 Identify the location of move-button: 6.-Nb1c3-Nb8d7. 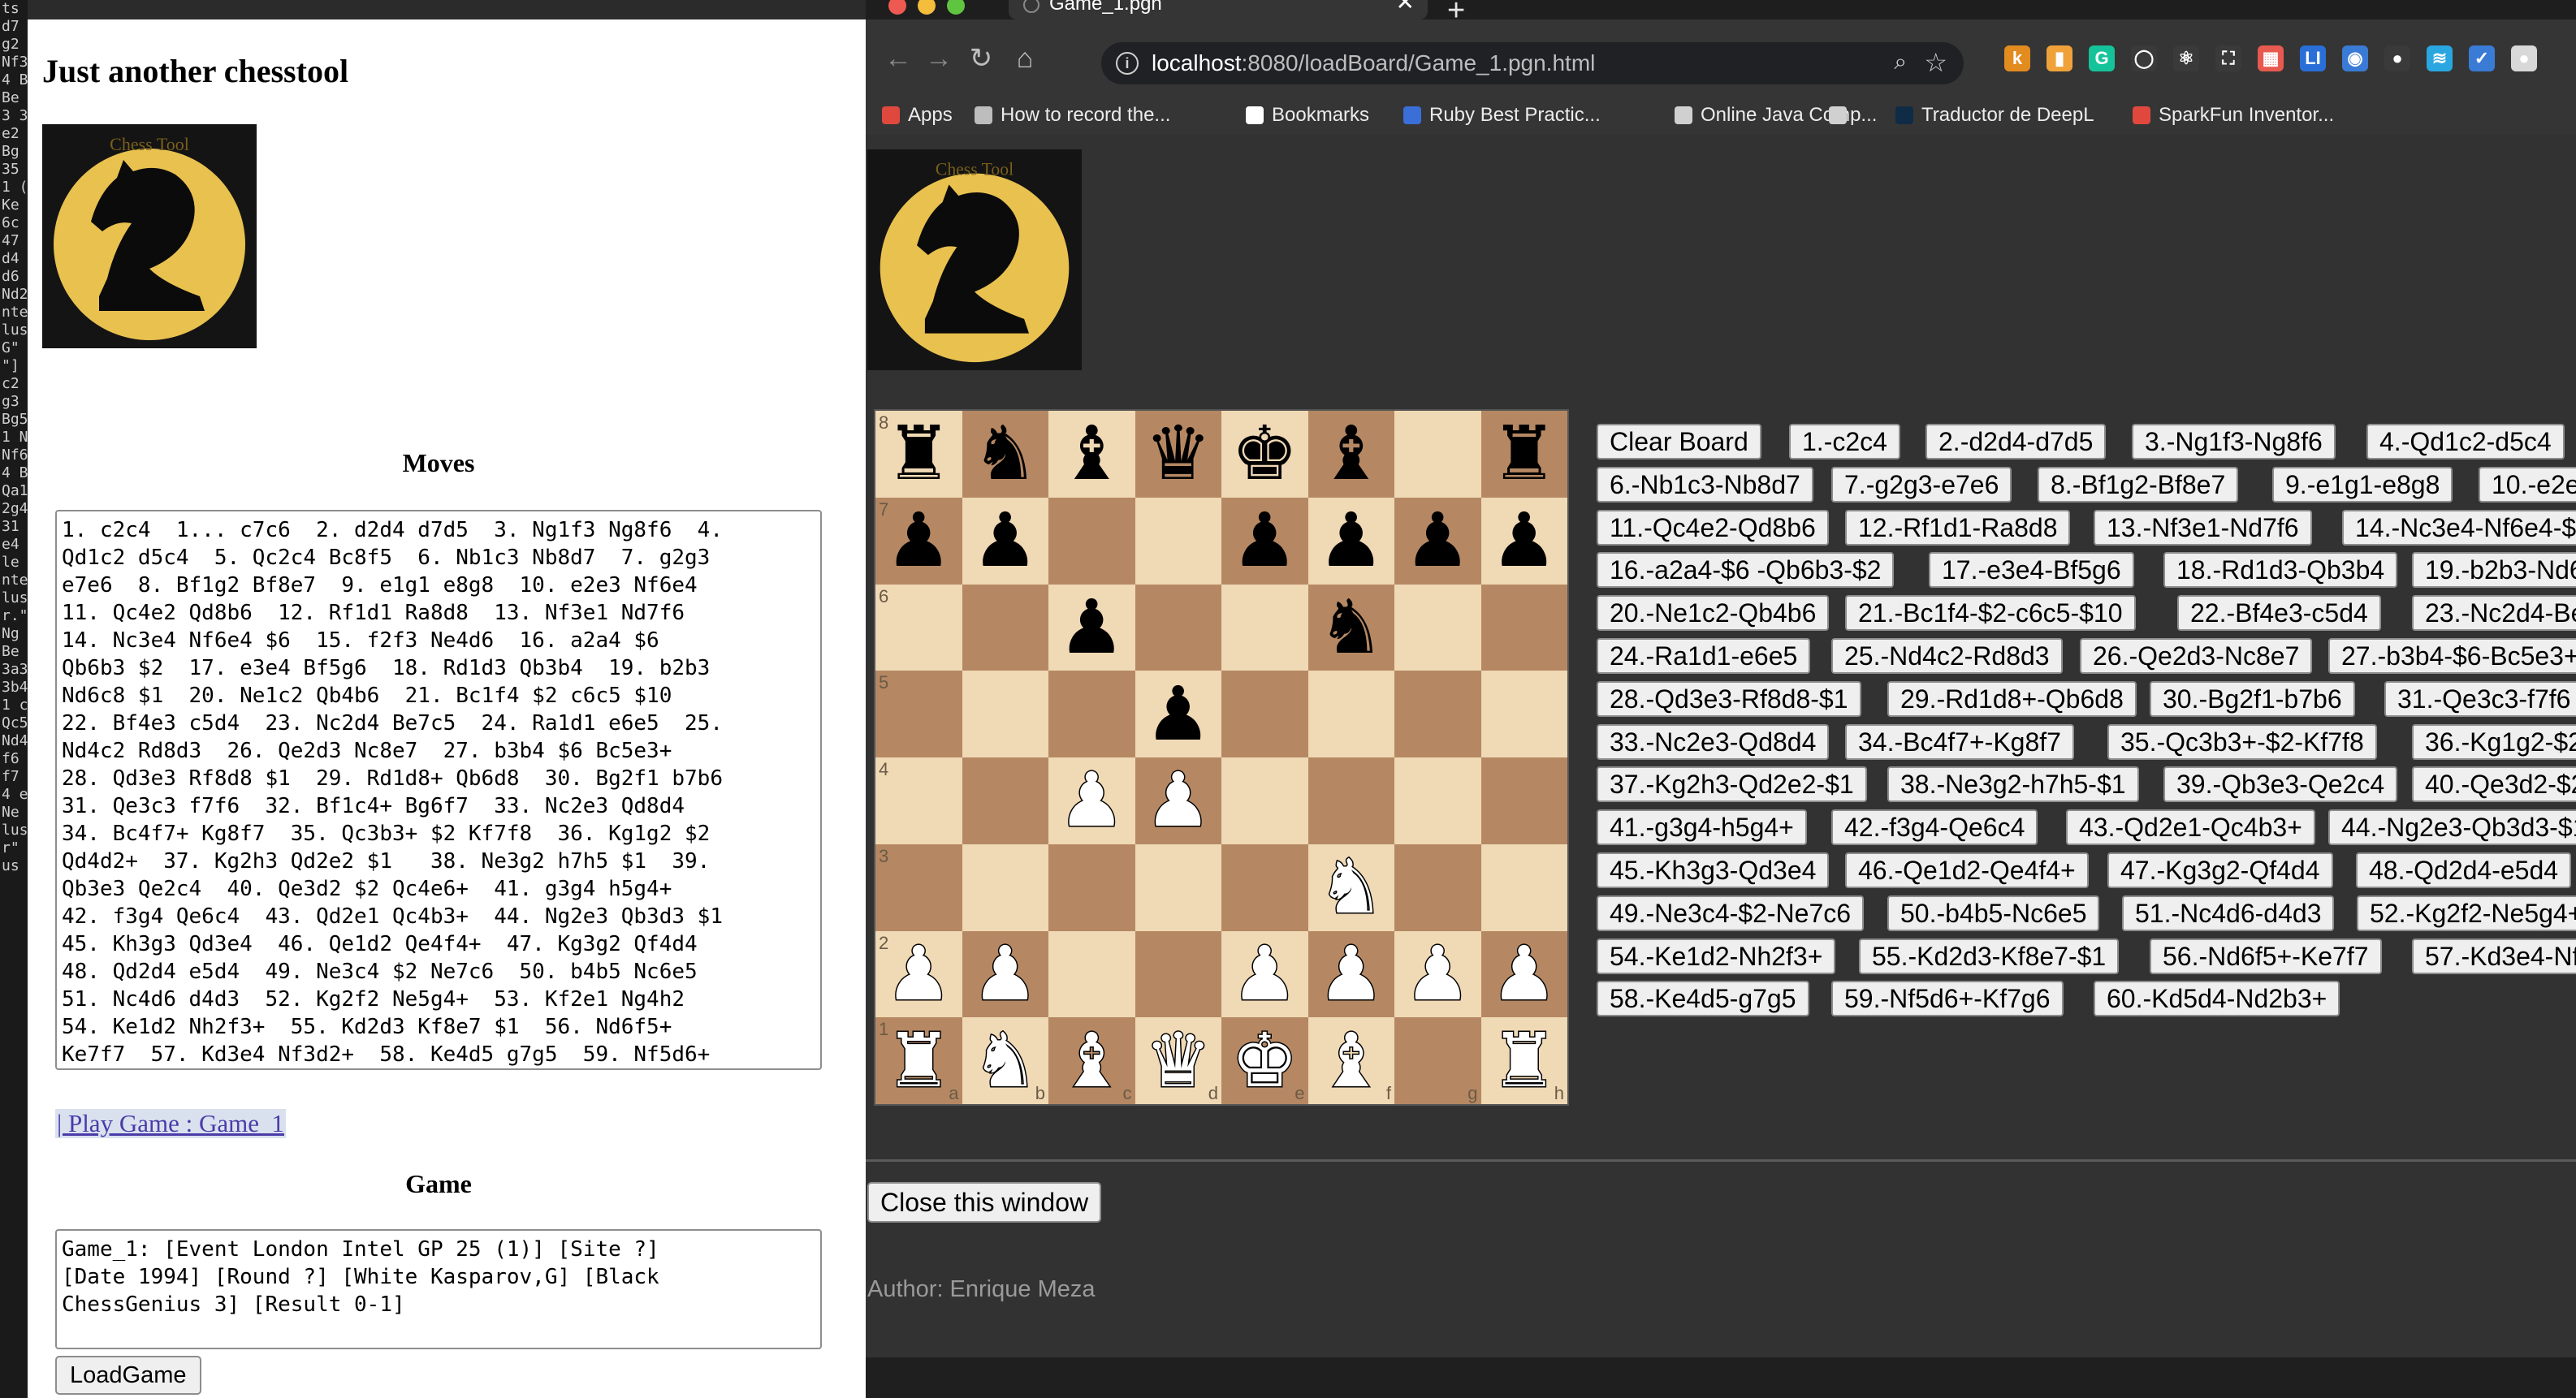
(1705, 484).